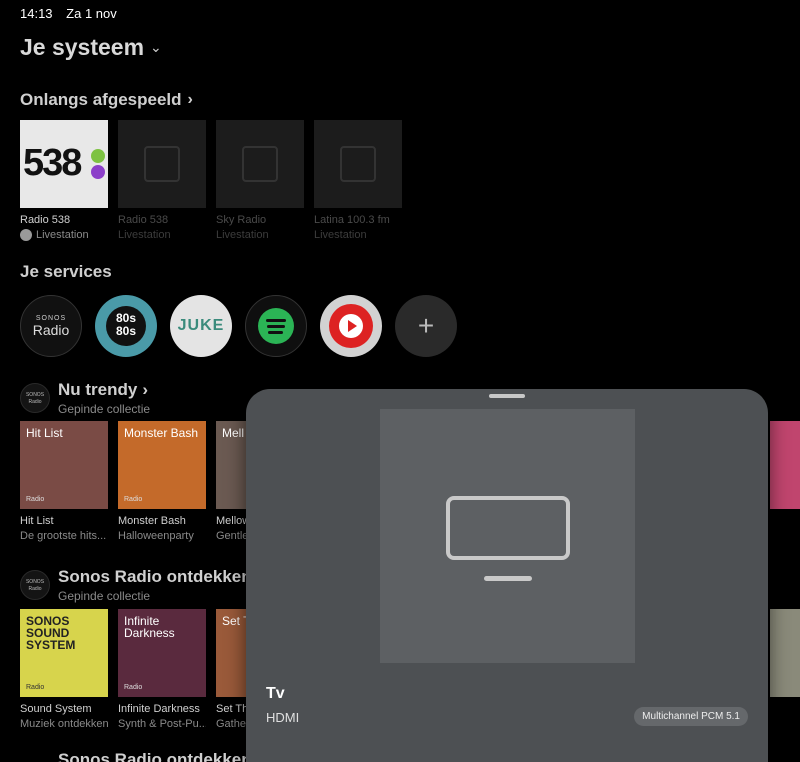 The width and height of the screenshot is (800, 762). I want to click on page-title: Je systeem, so click(82, 47).